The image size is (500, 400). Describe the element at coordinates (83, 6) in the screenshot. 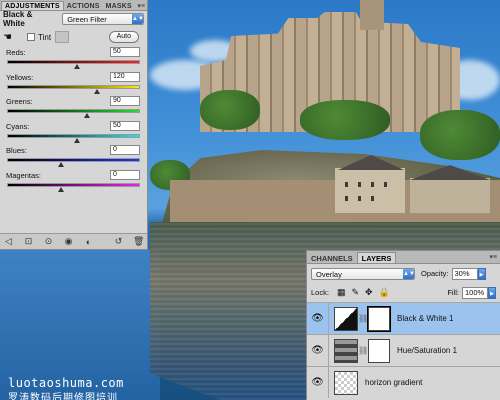

I see `tab-actions: ACTIONS` at that location.